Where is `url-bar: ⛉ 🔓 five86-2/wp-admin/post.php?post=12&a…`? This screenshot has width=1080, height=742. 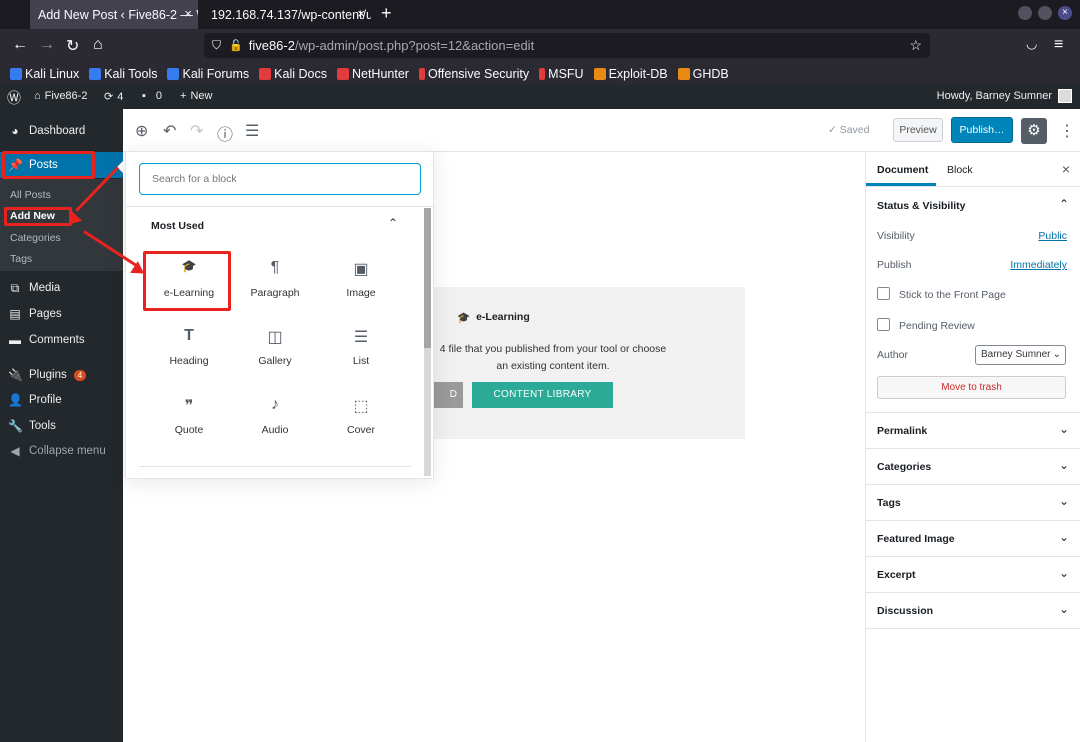 url-bar: ⛉ 🔓 five86-2/wp-admin/post.php?post=12&a… is located at coordinates (567, 45).